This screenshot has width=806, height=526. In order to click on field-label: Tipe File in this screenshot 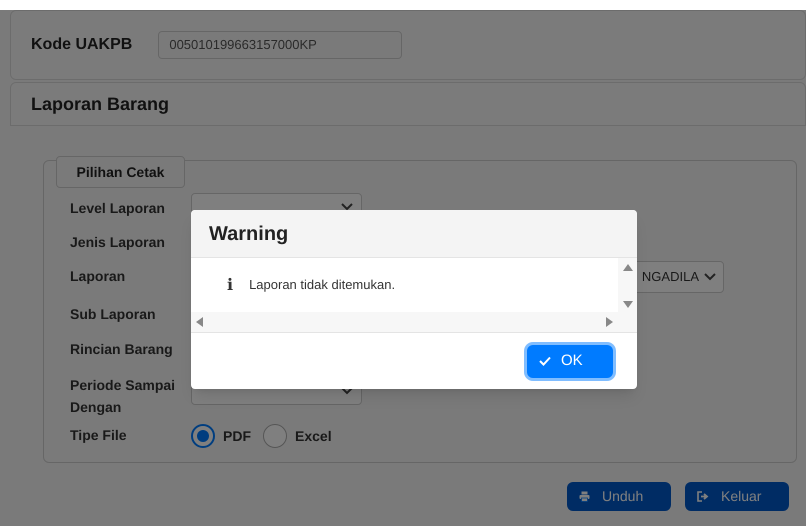, I will do `click(99, 435)`.